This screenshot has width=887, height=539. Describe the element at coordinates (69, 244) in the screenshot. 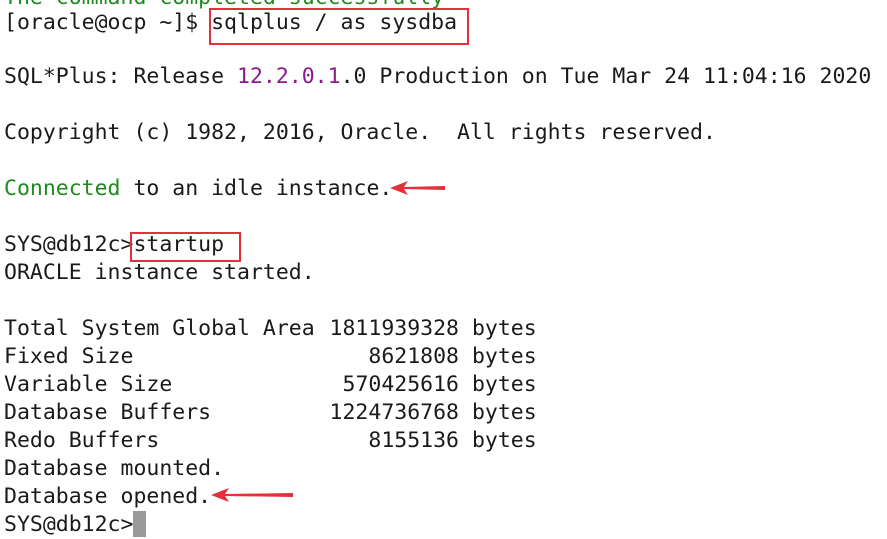

I see `sql-prompt: SYS@db12c>` at that location.